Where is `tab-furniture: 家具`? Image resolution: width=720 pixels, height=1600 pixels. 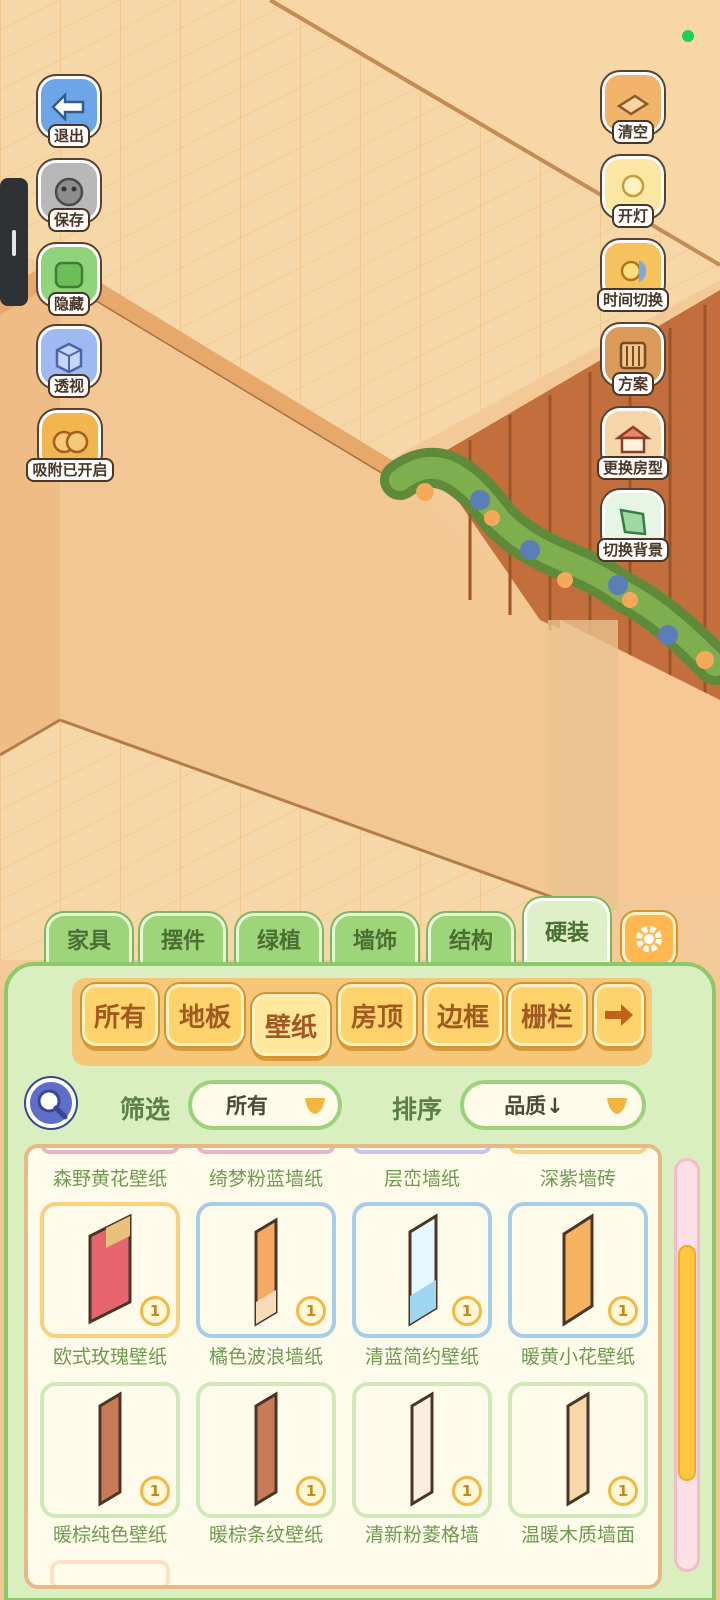
tab-furniture: 家具 is located at coordinates (89, 939).